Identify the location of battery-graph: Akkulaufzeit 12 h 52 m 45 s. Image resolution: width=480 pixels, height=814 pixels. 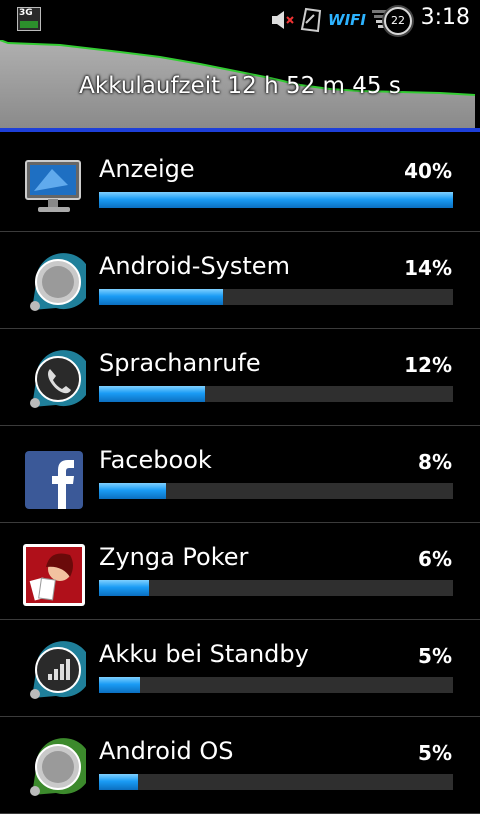
(240, 86).